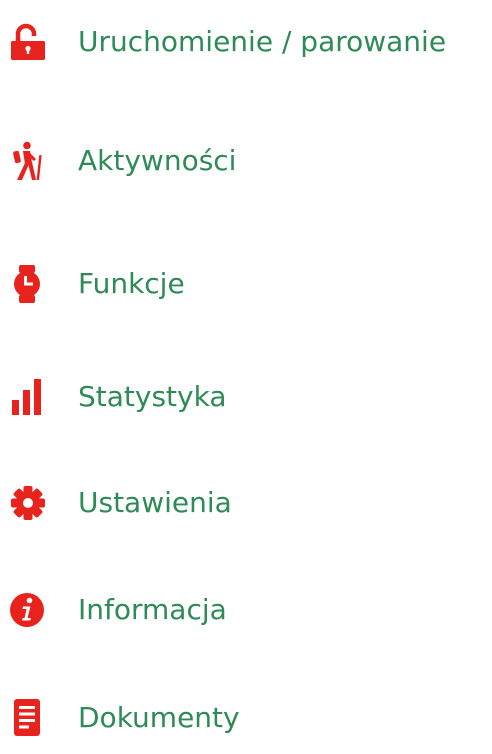 This screenshot has height=754, width=492. I want to click on unlock-icon, so click(28, 42).